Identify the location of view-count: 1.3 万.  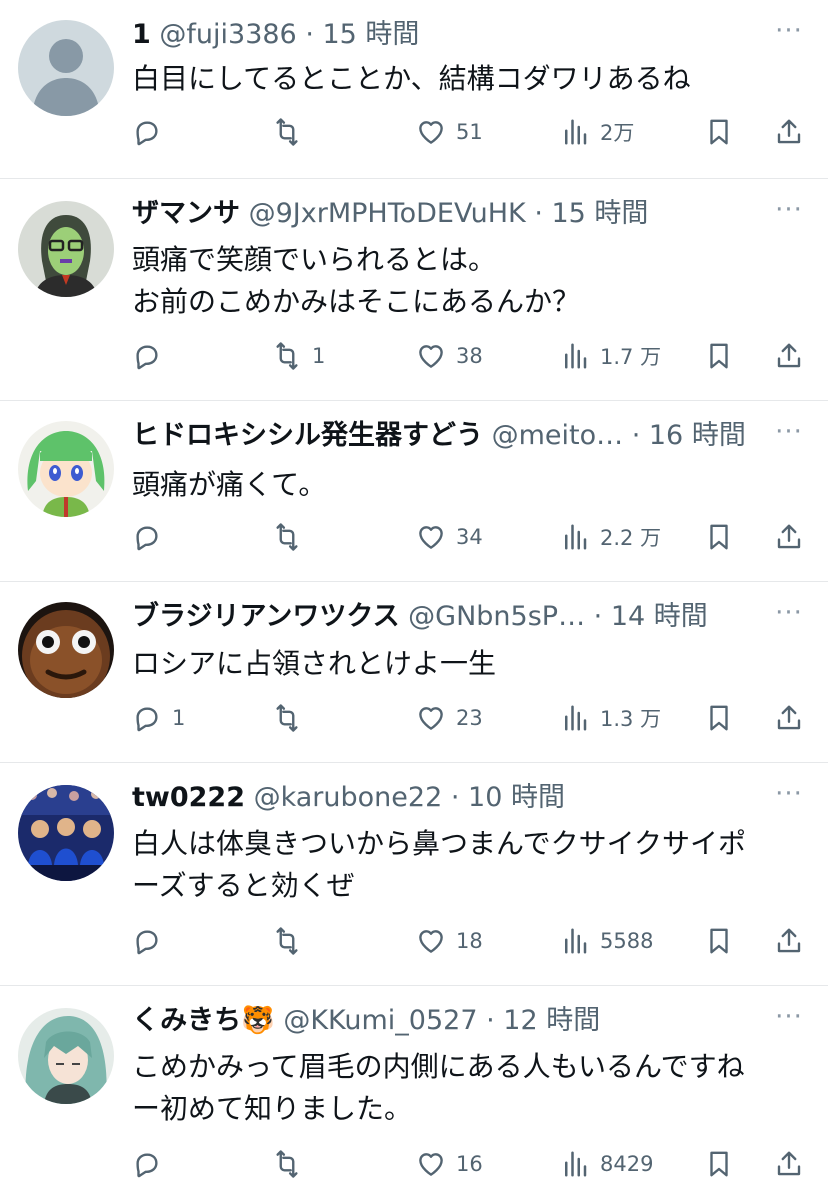
(631, 719).